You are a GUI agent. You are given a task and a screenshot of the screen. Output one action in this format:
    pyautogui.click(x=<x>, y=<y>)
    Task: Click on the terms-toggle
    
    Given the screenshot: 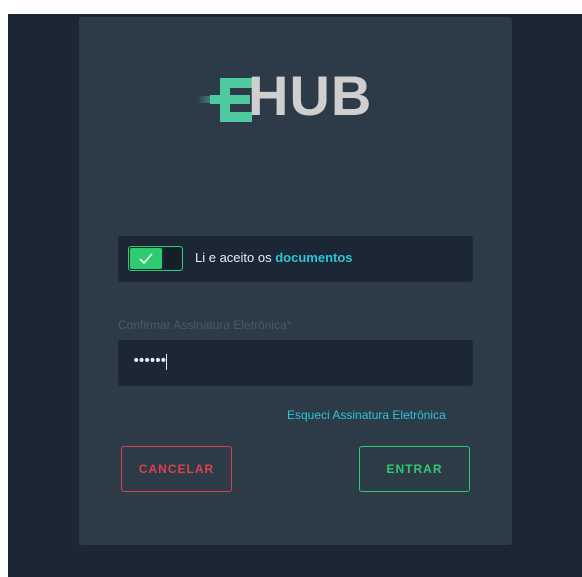 What is the action you would take?
    pyautogui.click(x=155, y=258)
    